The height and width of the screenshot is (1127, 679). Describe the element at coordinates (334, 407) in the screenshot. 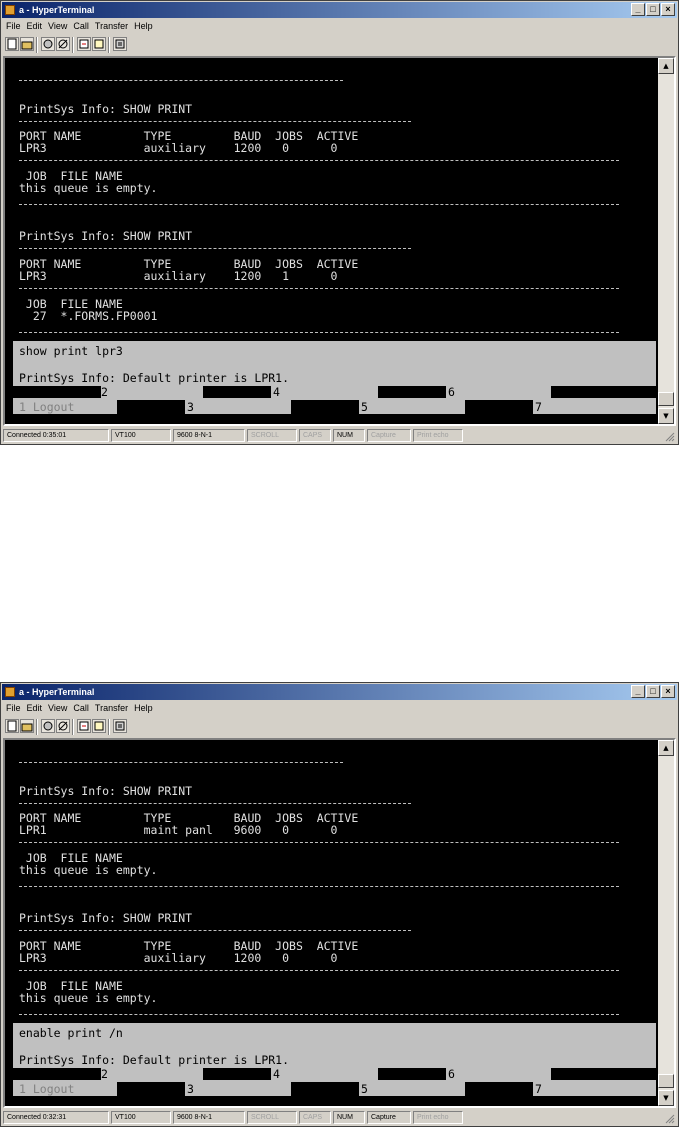

I see `function-key-bar: 1 Logout 3 5 7` at that location.